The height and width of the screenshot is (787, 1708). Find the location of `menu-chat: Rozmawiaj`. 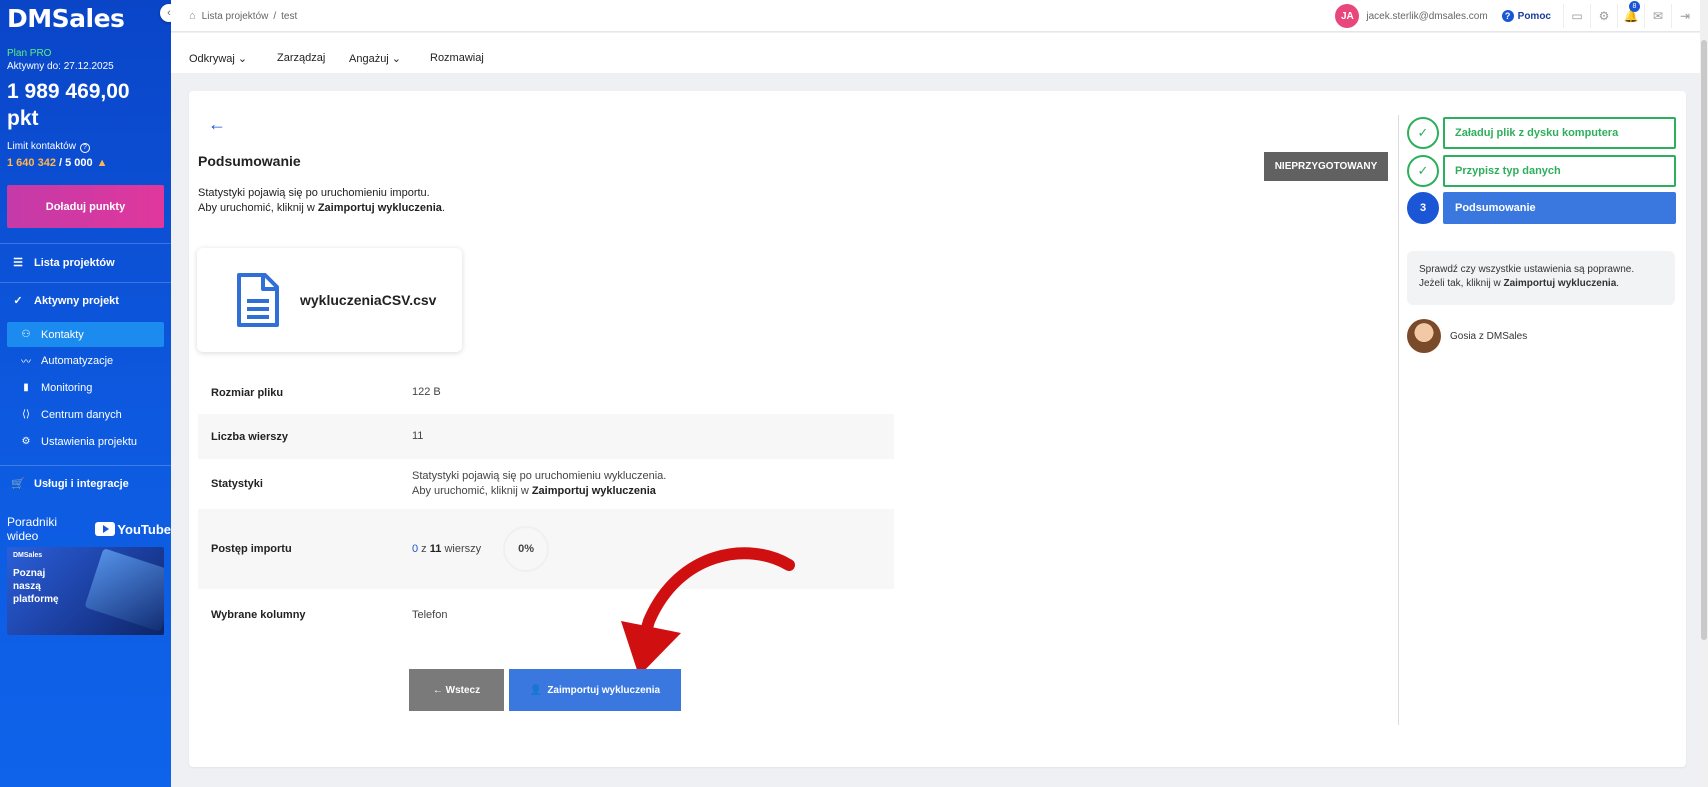

menu-chat: Rozmawiaj is located at coordinates (457, 58).